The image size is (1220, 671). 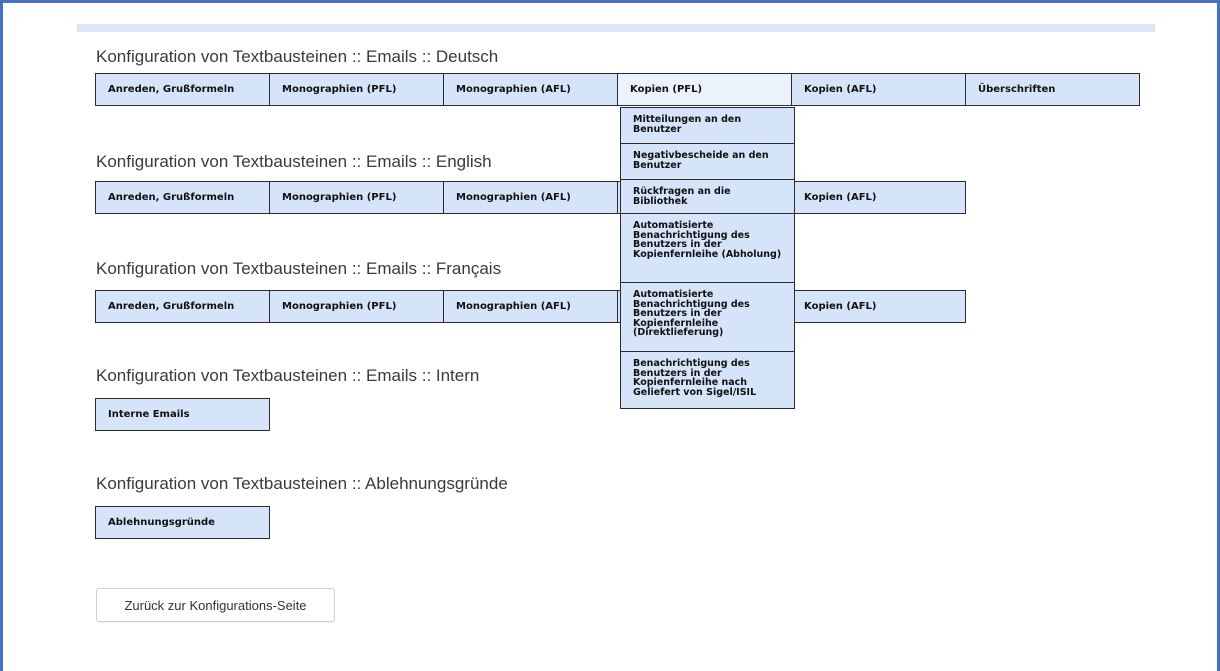 I want to click on tab-en-kopien-afl: Kopien (AFL), so click(x=878, y=197).